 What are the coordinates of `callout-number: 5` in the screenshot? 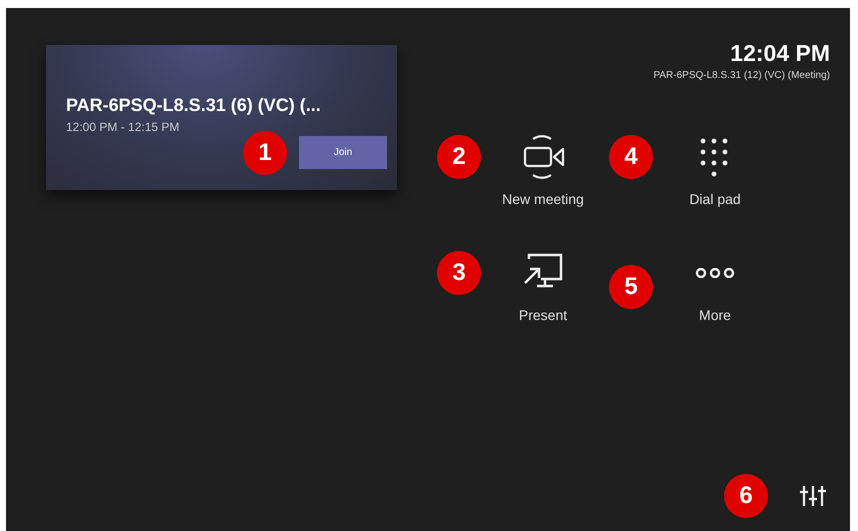 It's located at (631, 287).